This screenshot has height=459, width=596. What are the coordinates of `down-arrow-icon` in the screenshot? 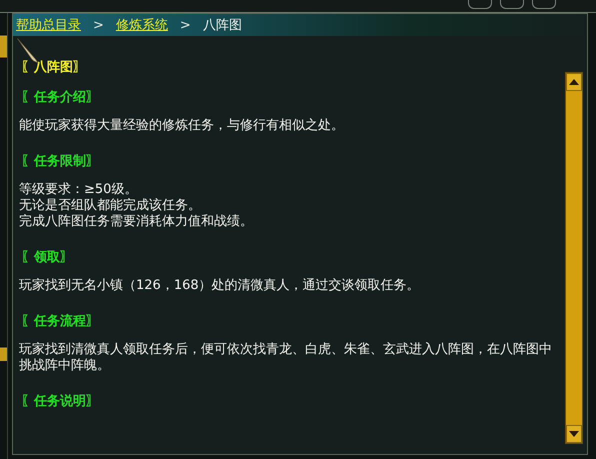 It's located at (574, 434).